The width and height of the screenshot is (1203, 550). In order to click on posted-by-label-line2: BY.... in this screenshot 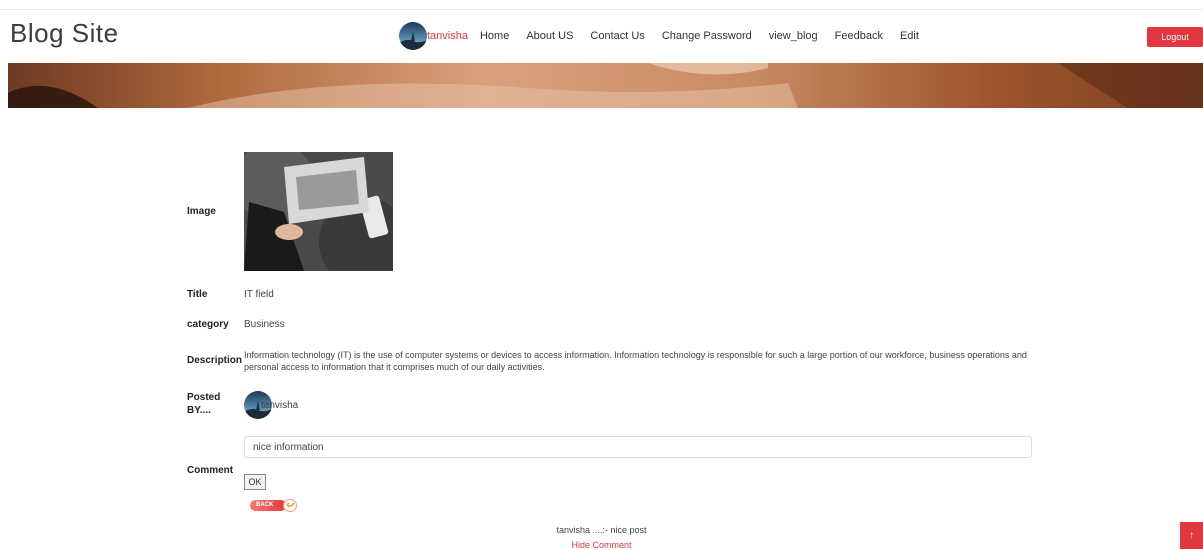, I will do `click(199, 410)`.